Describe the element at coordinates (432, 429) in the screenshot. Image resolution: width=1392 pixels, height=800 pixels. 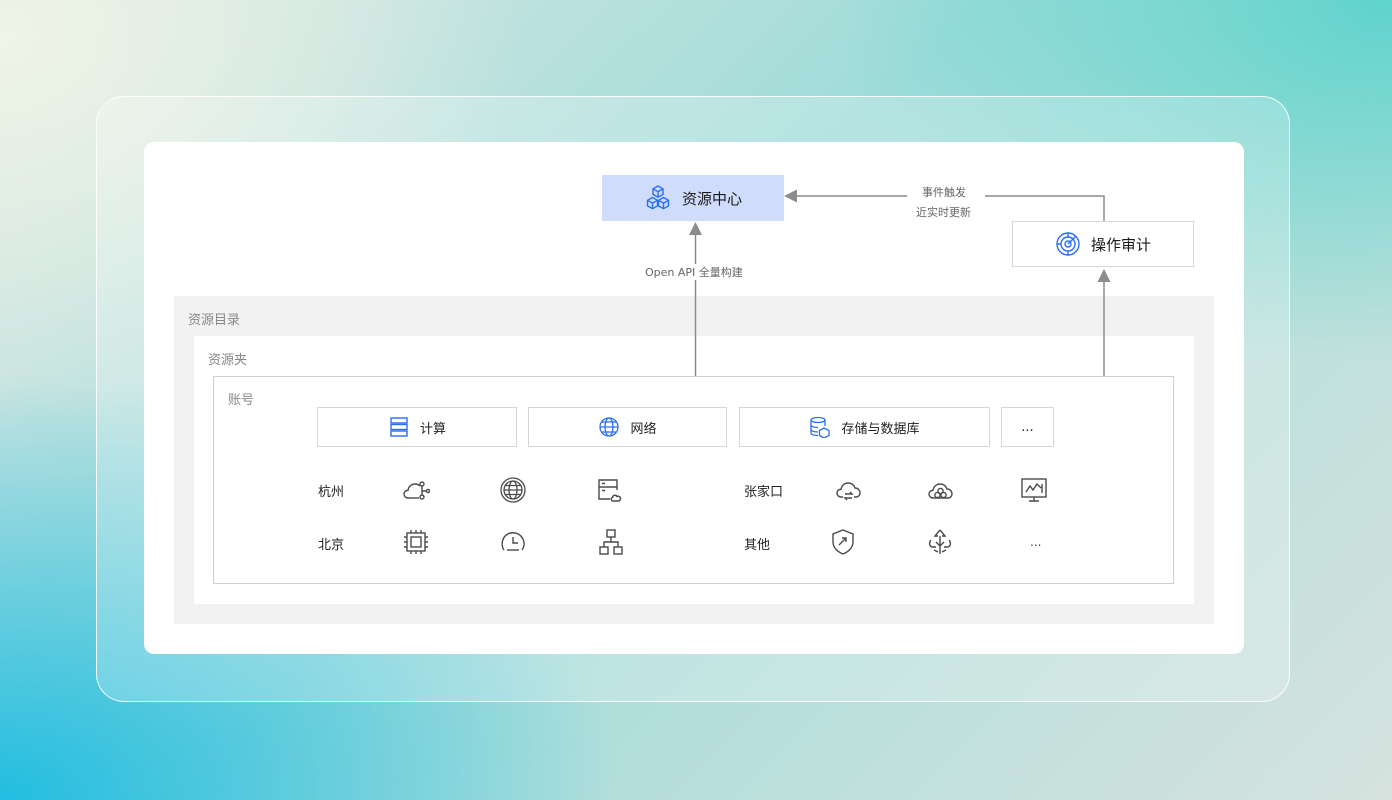
I see `category-compute-label: 计算` at that location.